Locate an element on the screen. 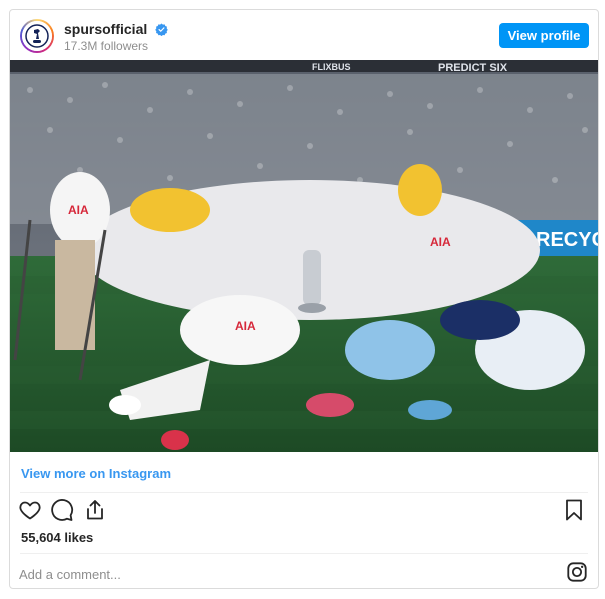 The height and width of the screenshot is (599, 605). view-more-on-instagram-link: View more on Instagram is located at coordinates (96, 473).